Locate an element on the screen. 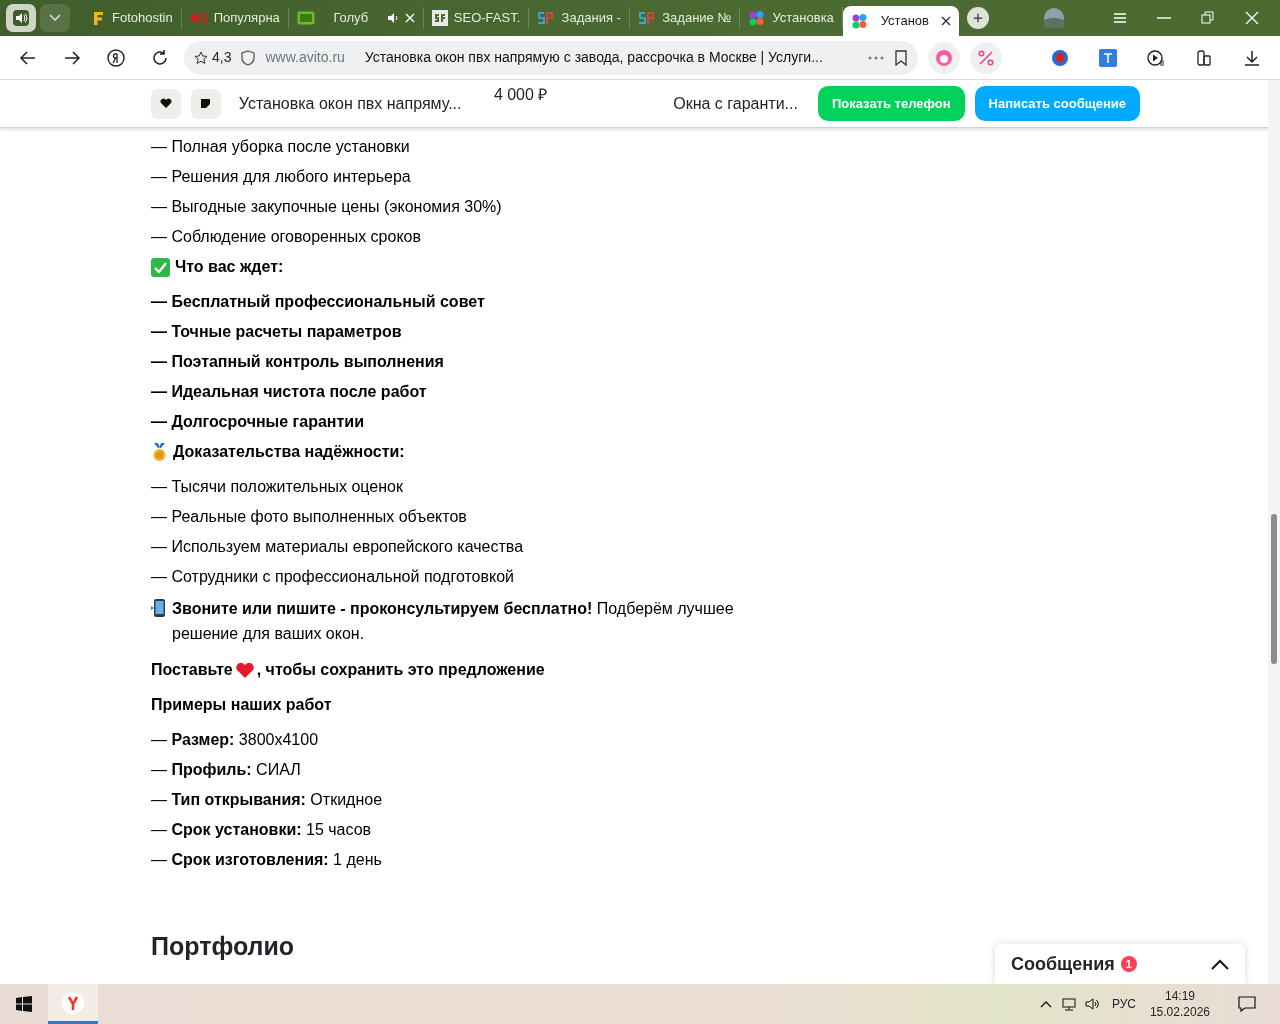 This screenshot has width=1280, height=1024. check-icon is located at coordinates (160, 267).